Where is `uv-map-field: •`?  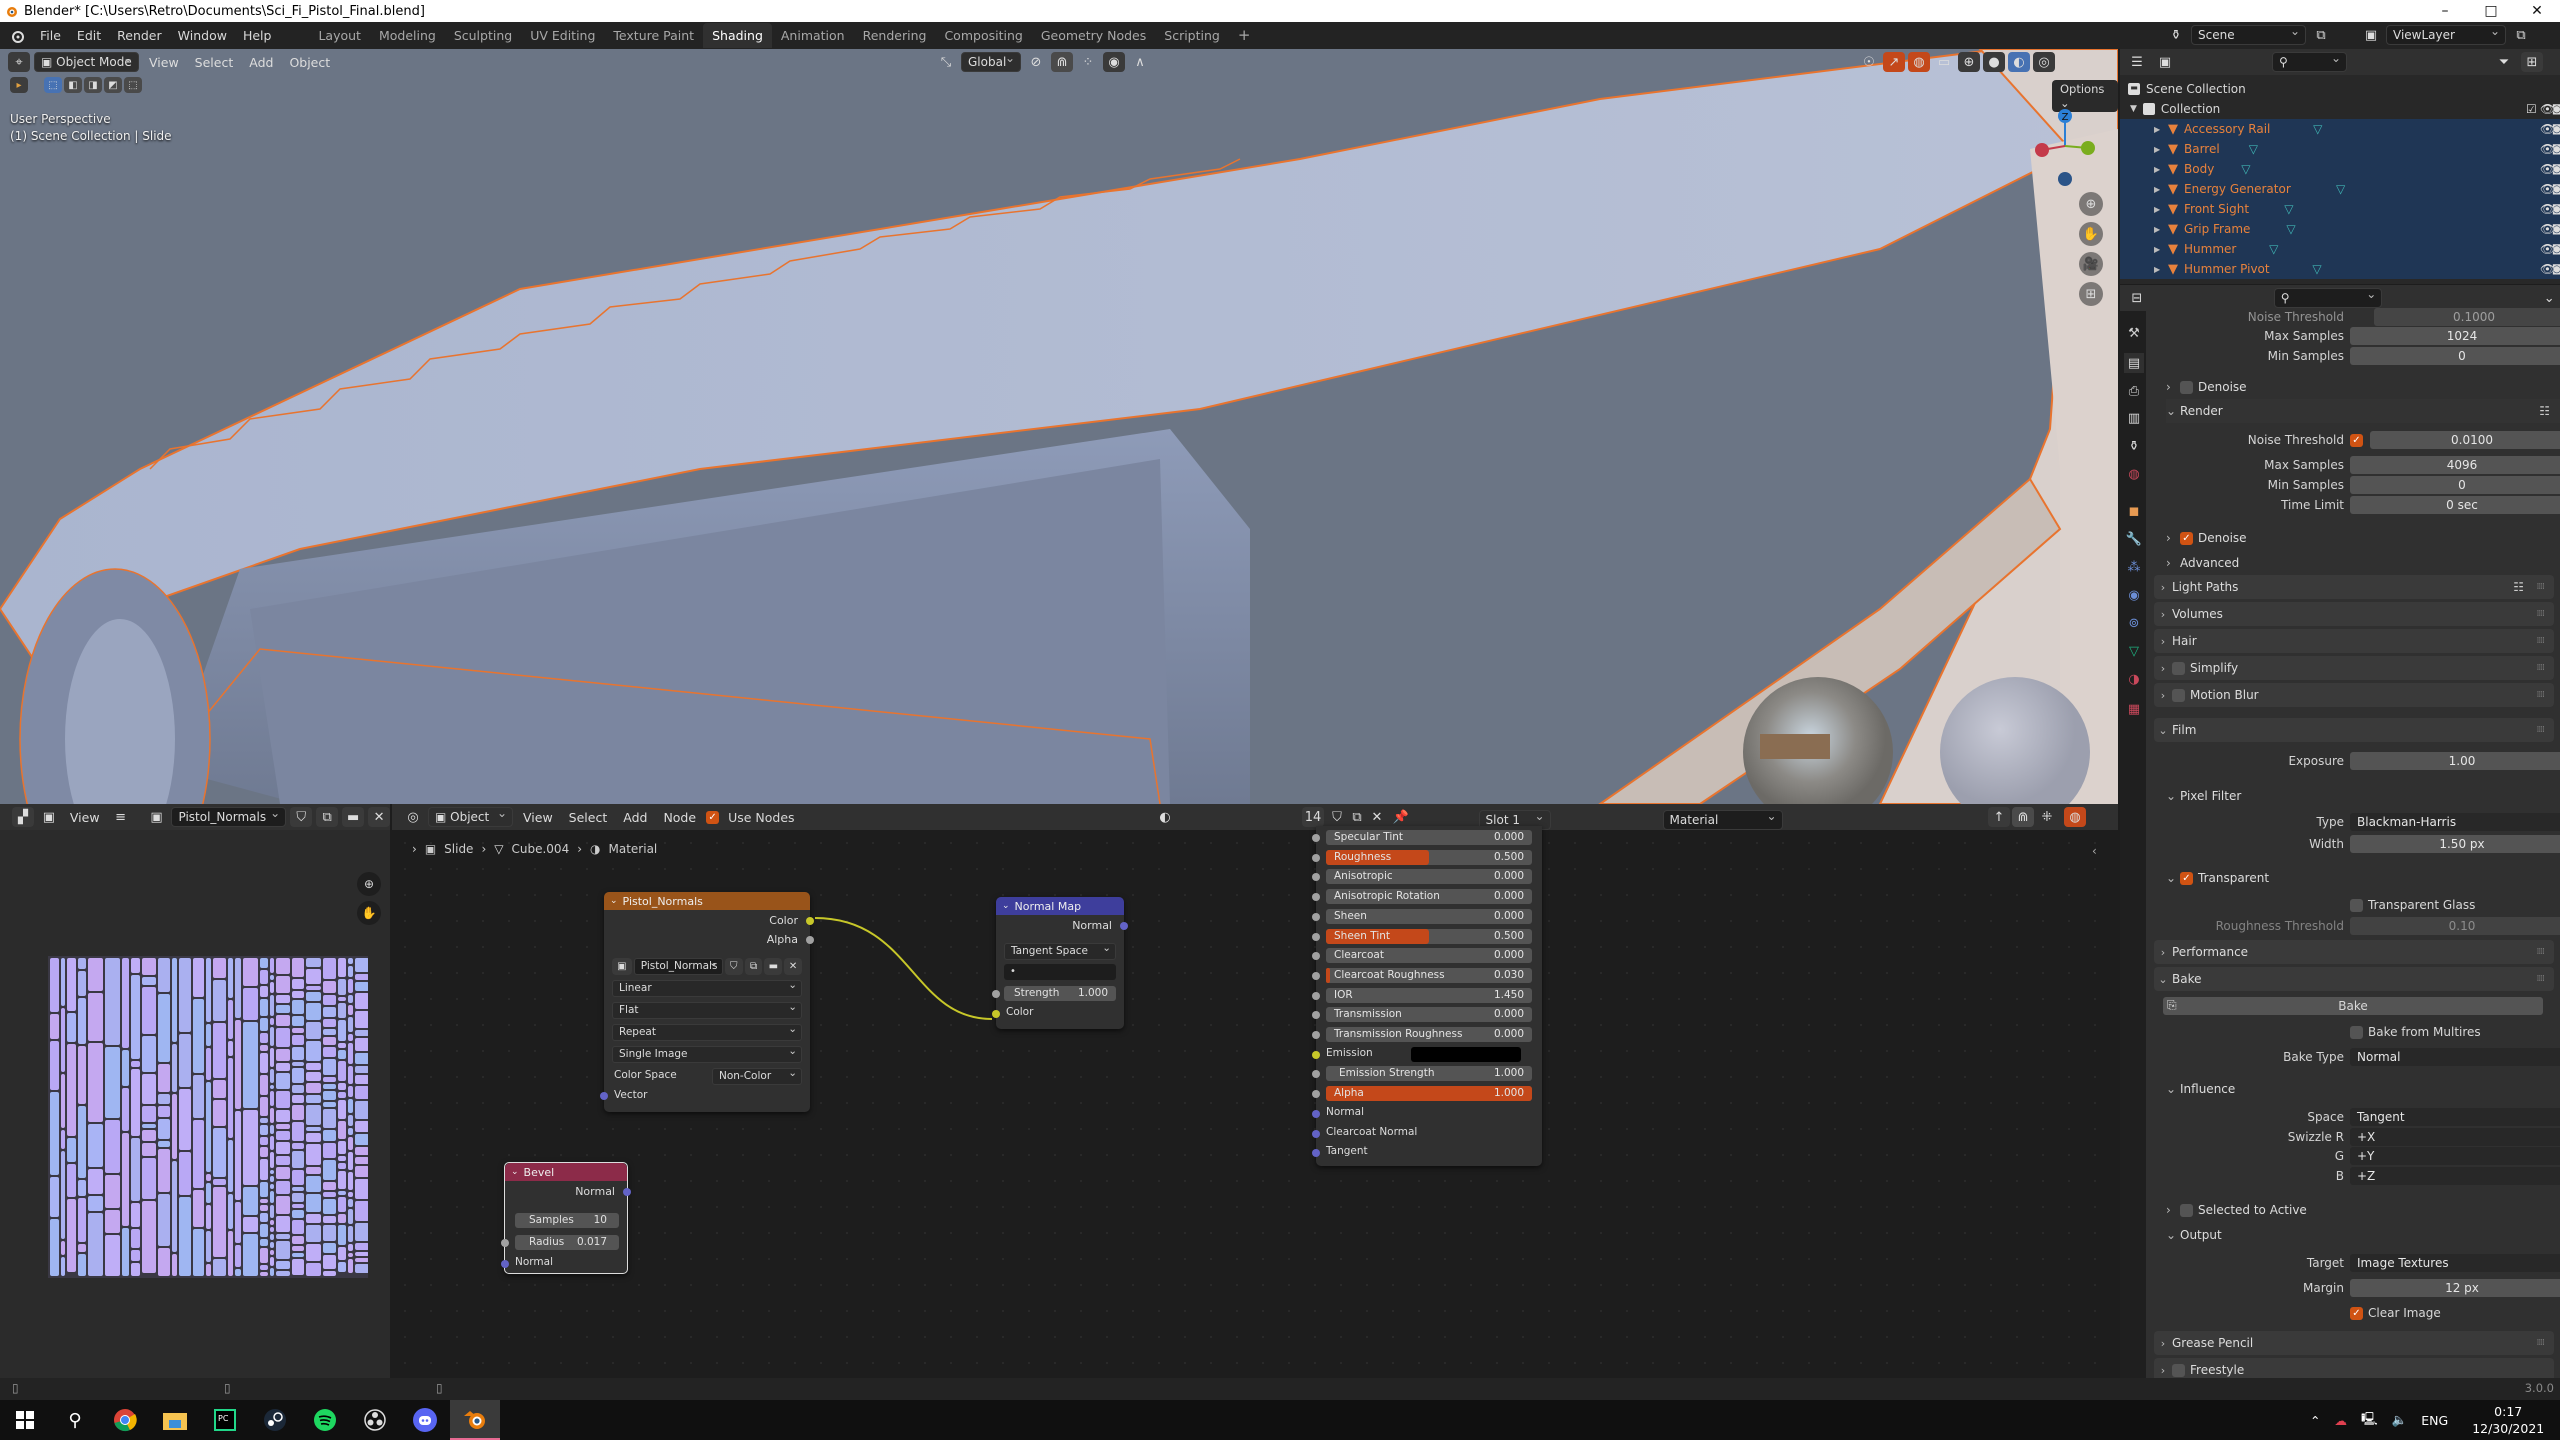 uv-map-field: • is located at coordinates (1060, 972).